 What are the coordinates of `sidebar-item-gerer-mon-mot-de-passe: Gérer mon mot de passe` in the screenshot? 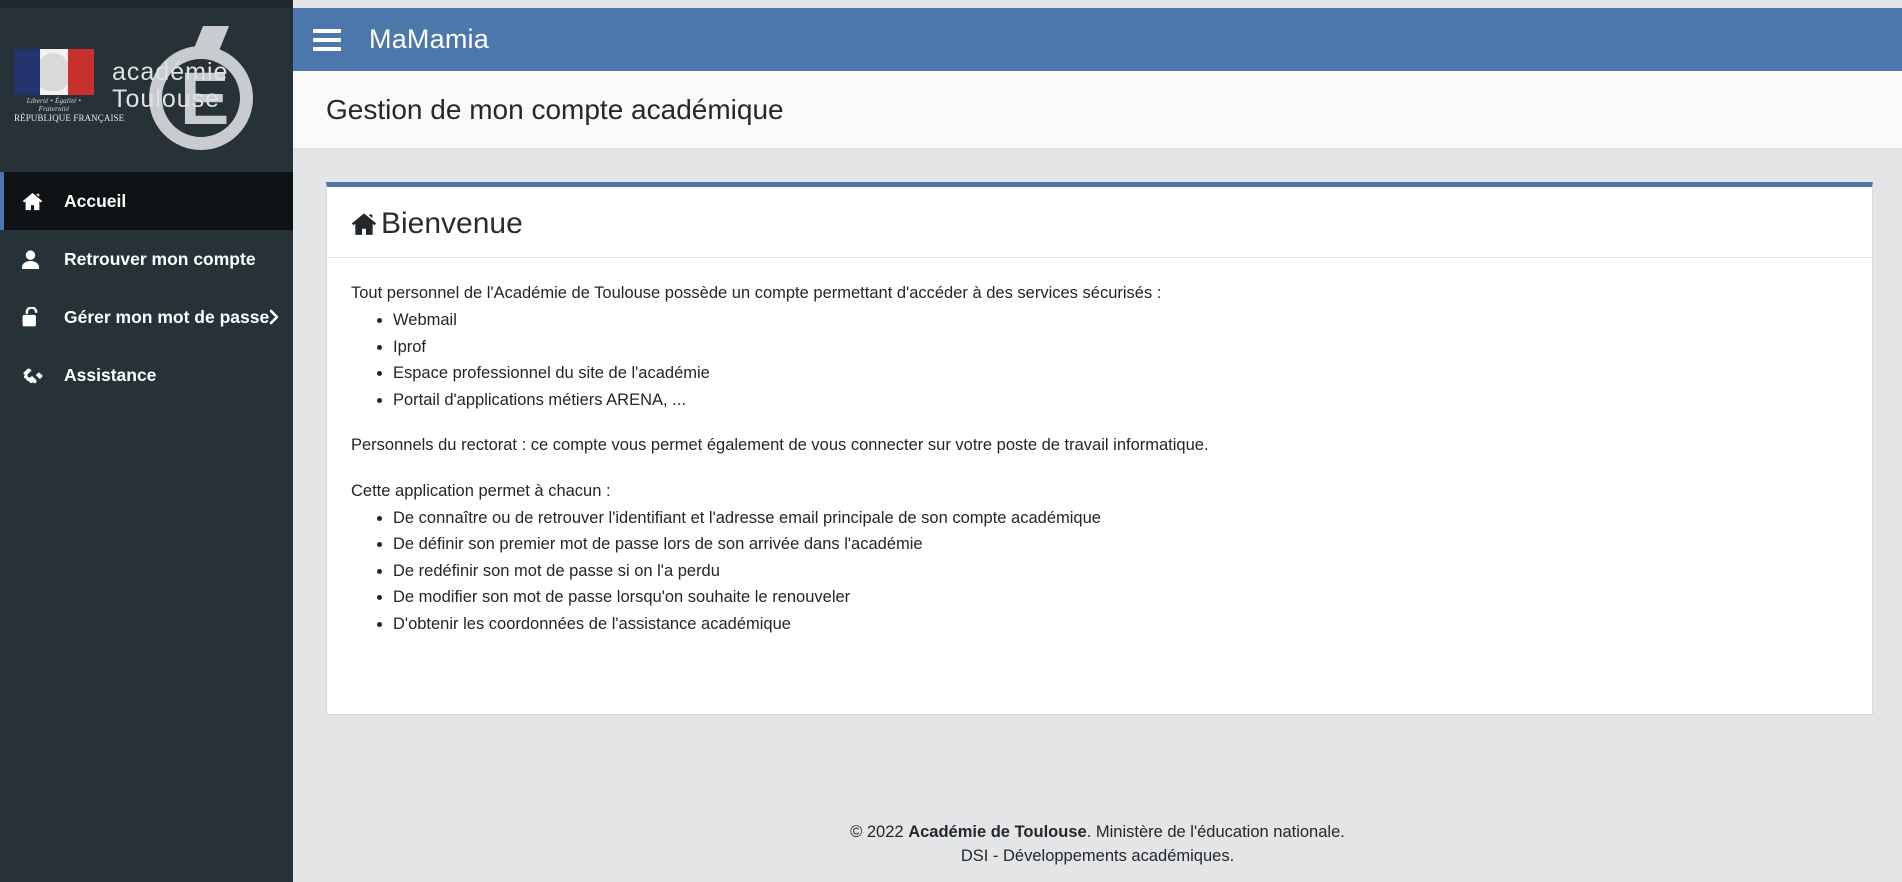 It's located at (146, 317).